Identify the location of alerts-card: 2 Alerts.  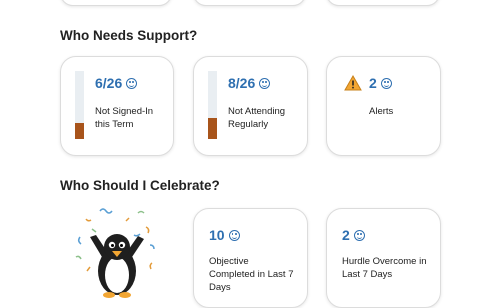
(383, 106).